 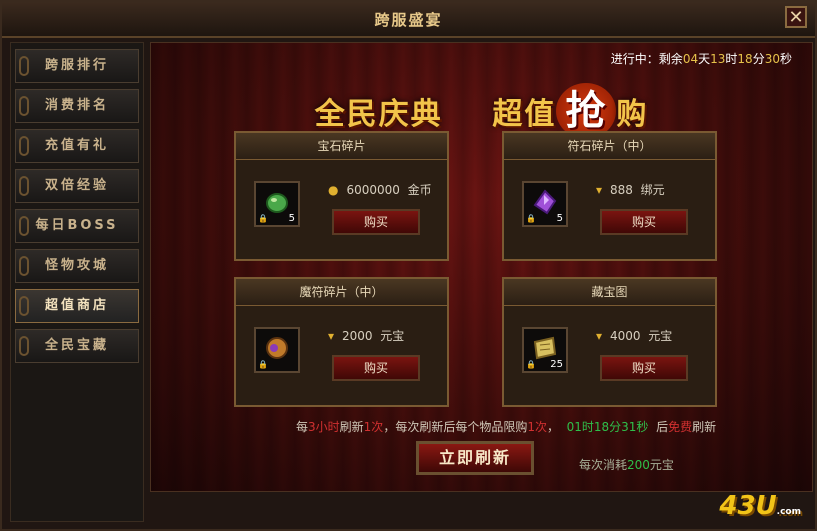 What do you see at coordinates (634, 336) in the screenshot?
I see `item-price: ▾ 4000 元宝` at bounding box center [634, 336].